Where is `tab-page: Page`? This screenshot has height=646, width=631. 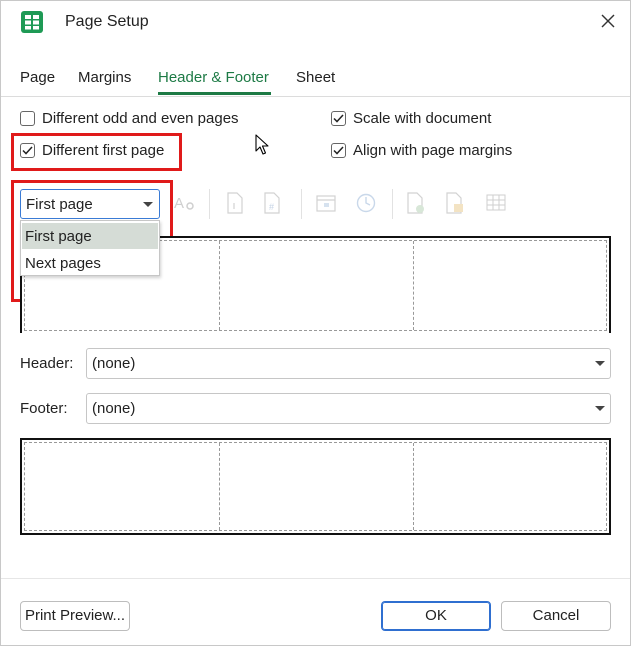 tab-page: Page is located at coordinates (37, 77).